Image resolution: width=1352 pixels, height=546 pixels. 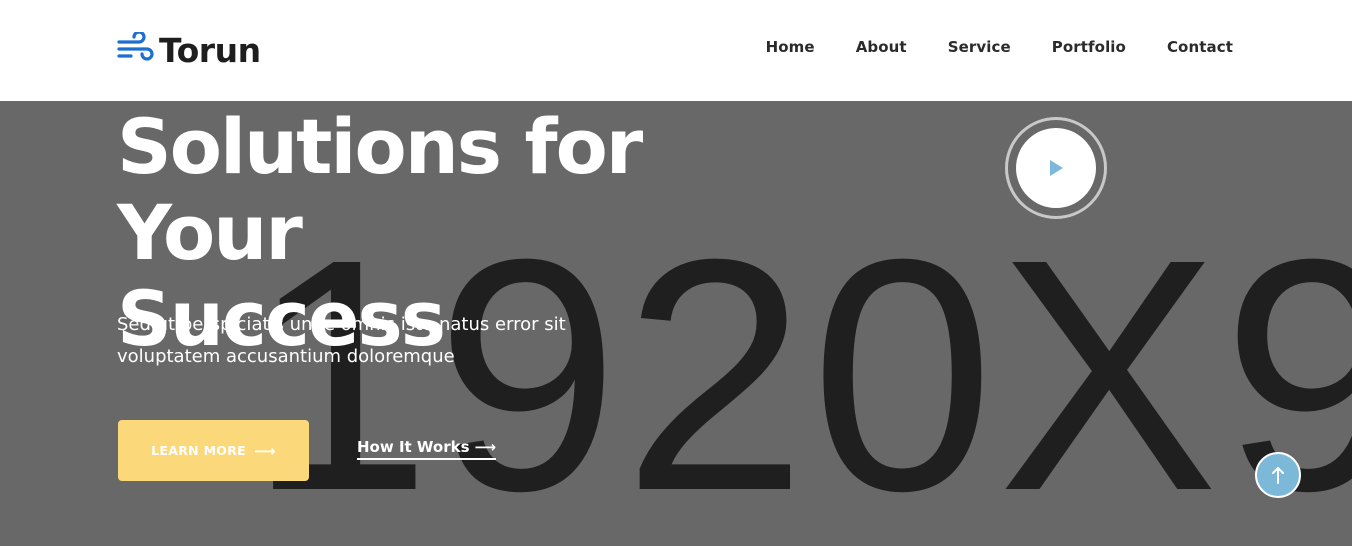 I want to click on how-it-works-link: How It Works ⟶, so click(x=427, y=449).